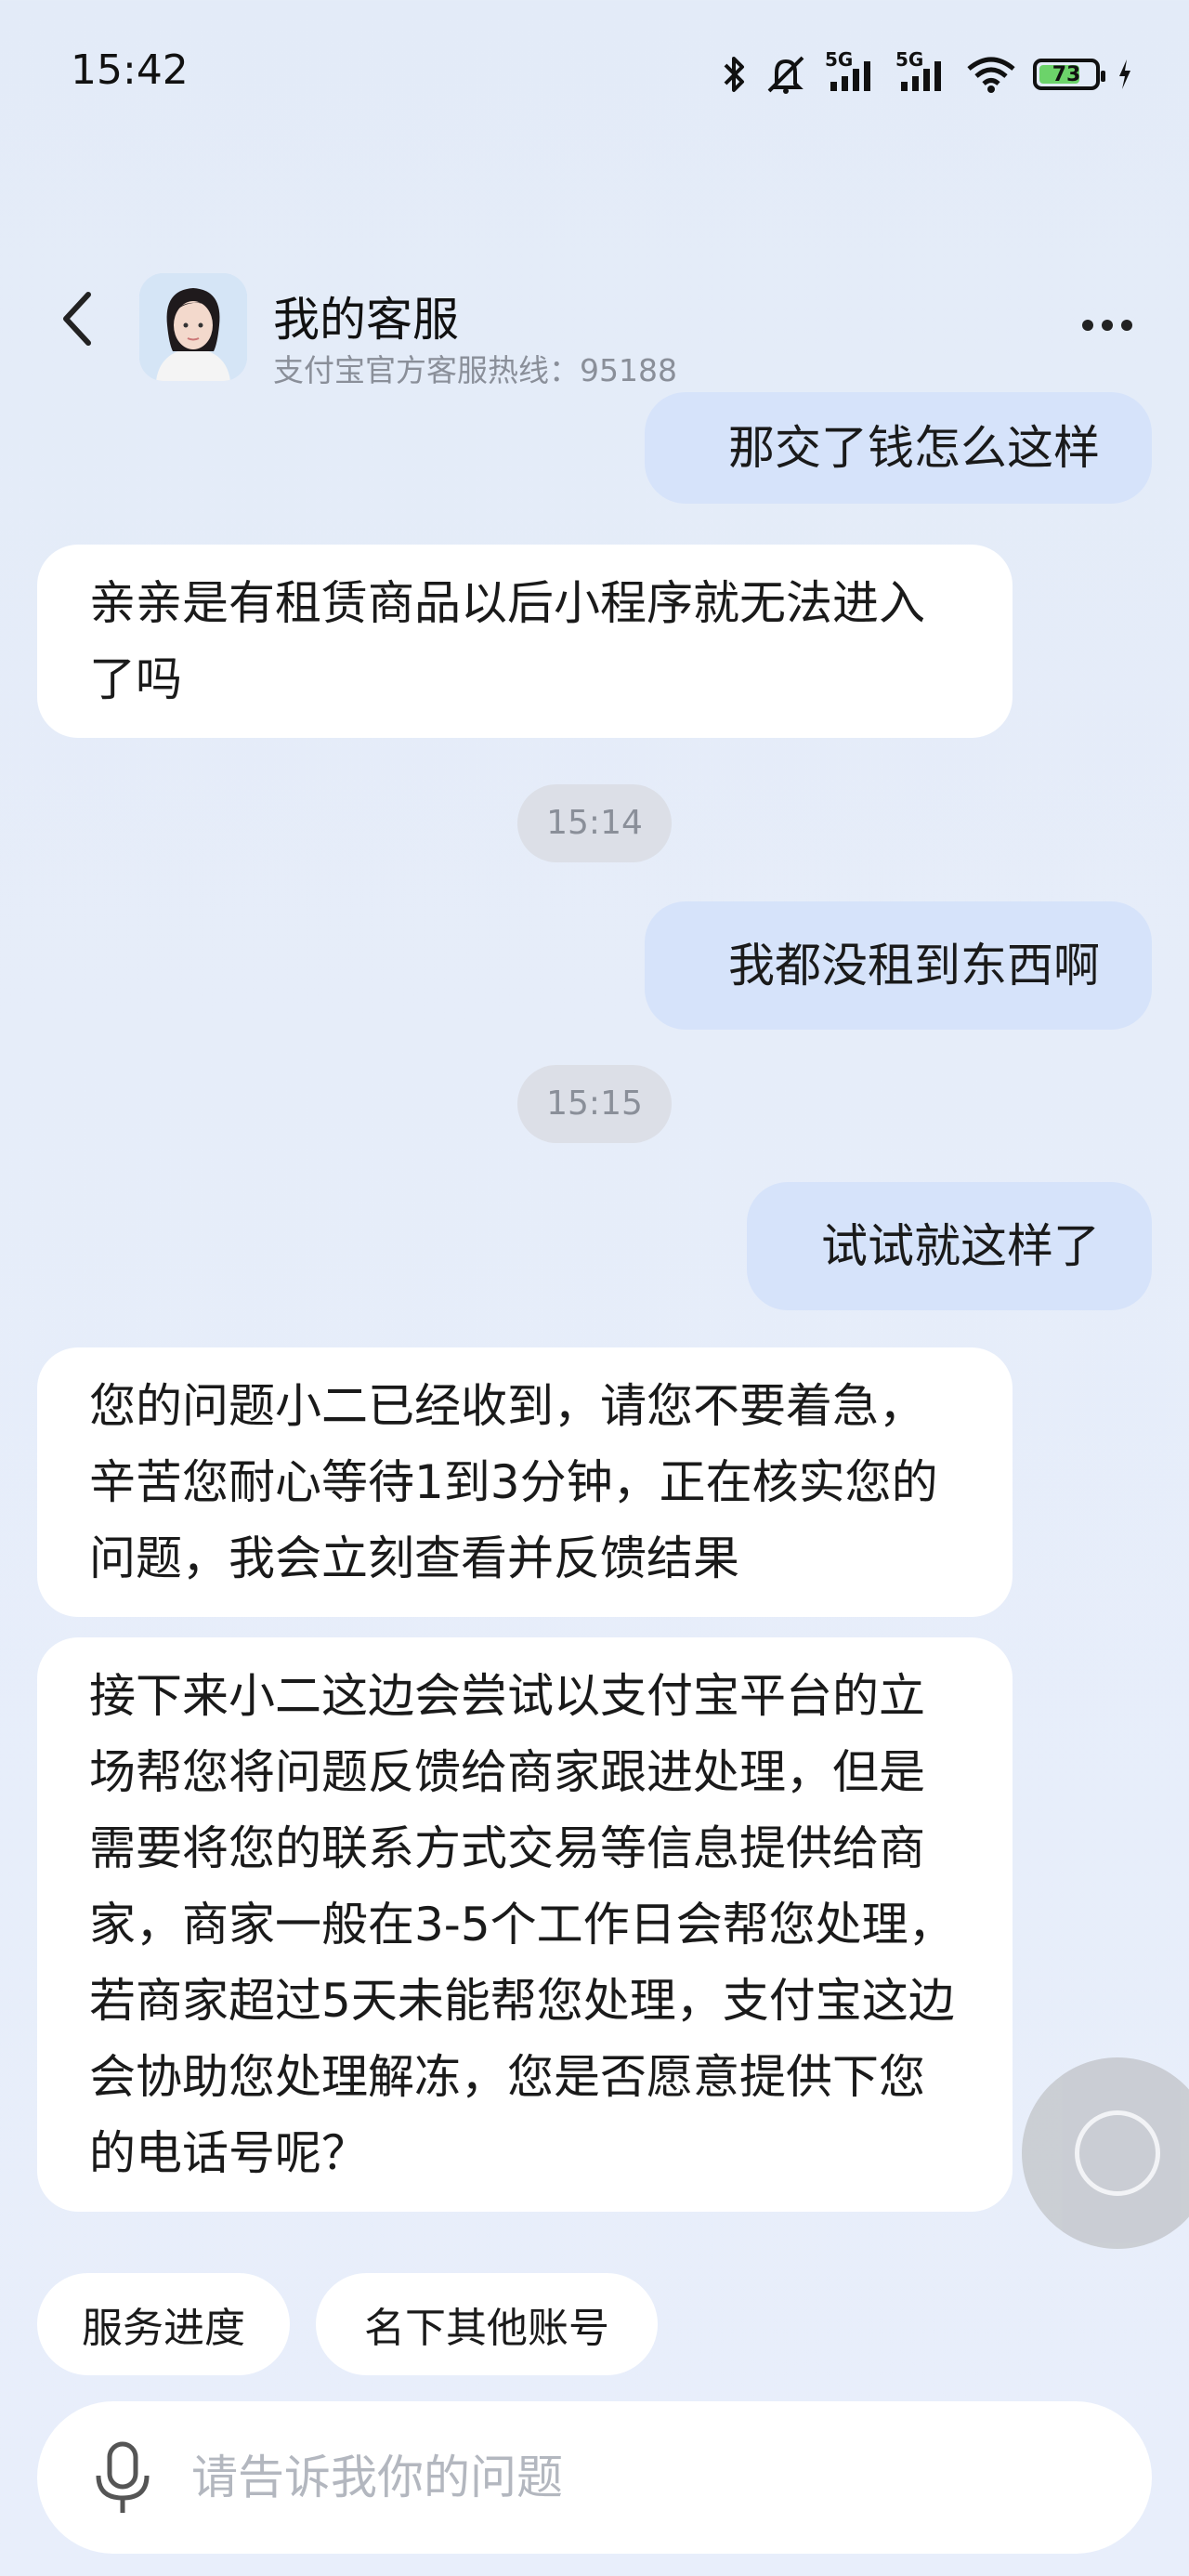 Image resolution: width=1189 pixels, height=2576 pixels. I want to click on microphone-icon, so click(122, 2477).